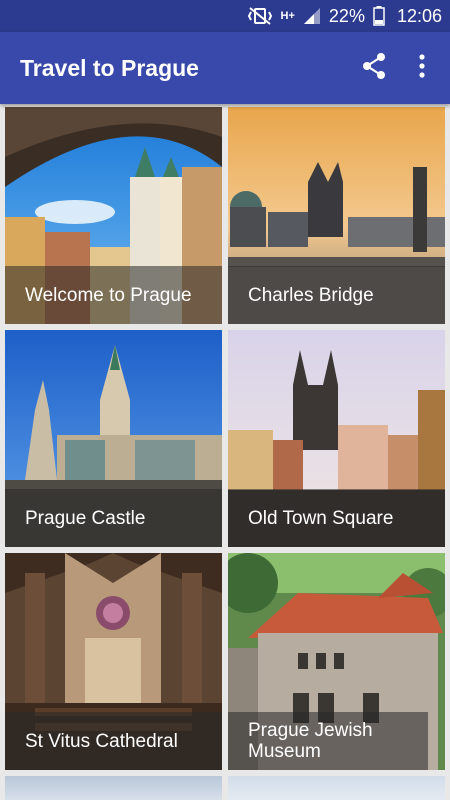 The image size is (450, 800). I want to click on signal-icon, so click(312, 16).